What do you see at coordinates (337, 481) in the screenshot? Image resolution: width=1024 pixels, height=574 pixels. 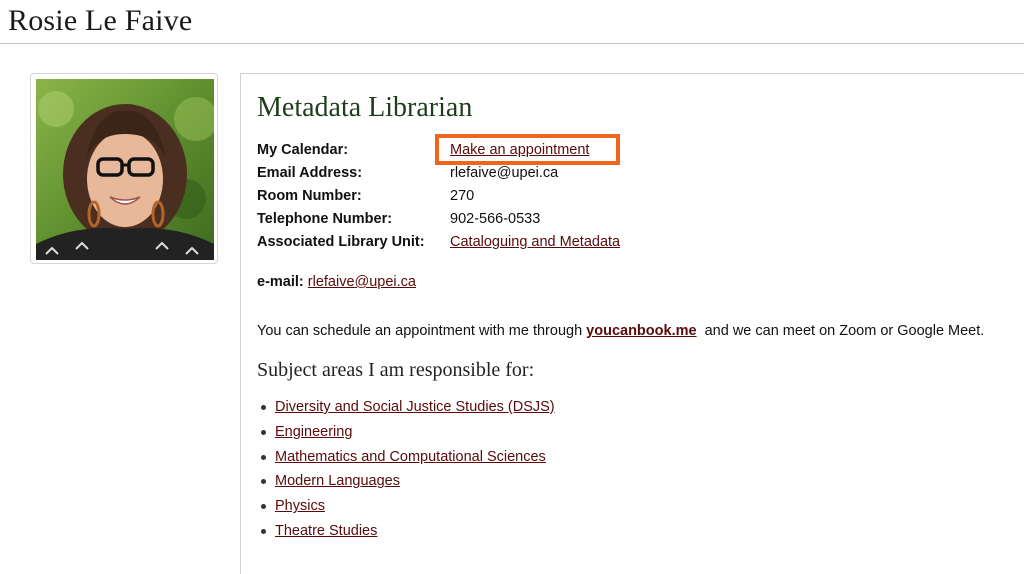 I see `subject-link-modern-languages: Modern Languages` at bounding box center [337, 481].